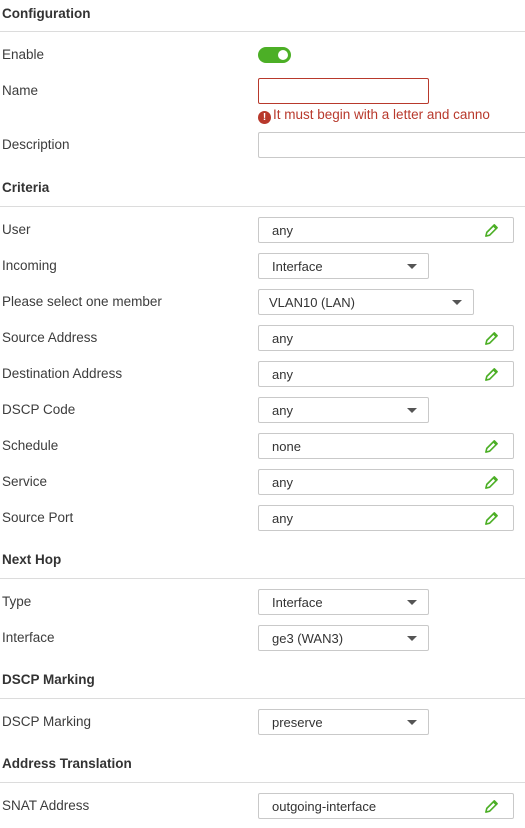  What do you see at coordinates (297, 722) in the screenshot?
I see `dscp-marking-value: preserve` at bounding box center [297, 722].